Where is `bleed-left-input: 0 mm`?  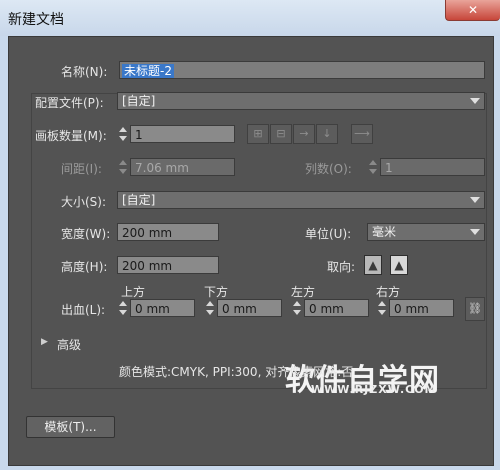
bleed-left-input: 0 mm is located at coordinates (336, 308).